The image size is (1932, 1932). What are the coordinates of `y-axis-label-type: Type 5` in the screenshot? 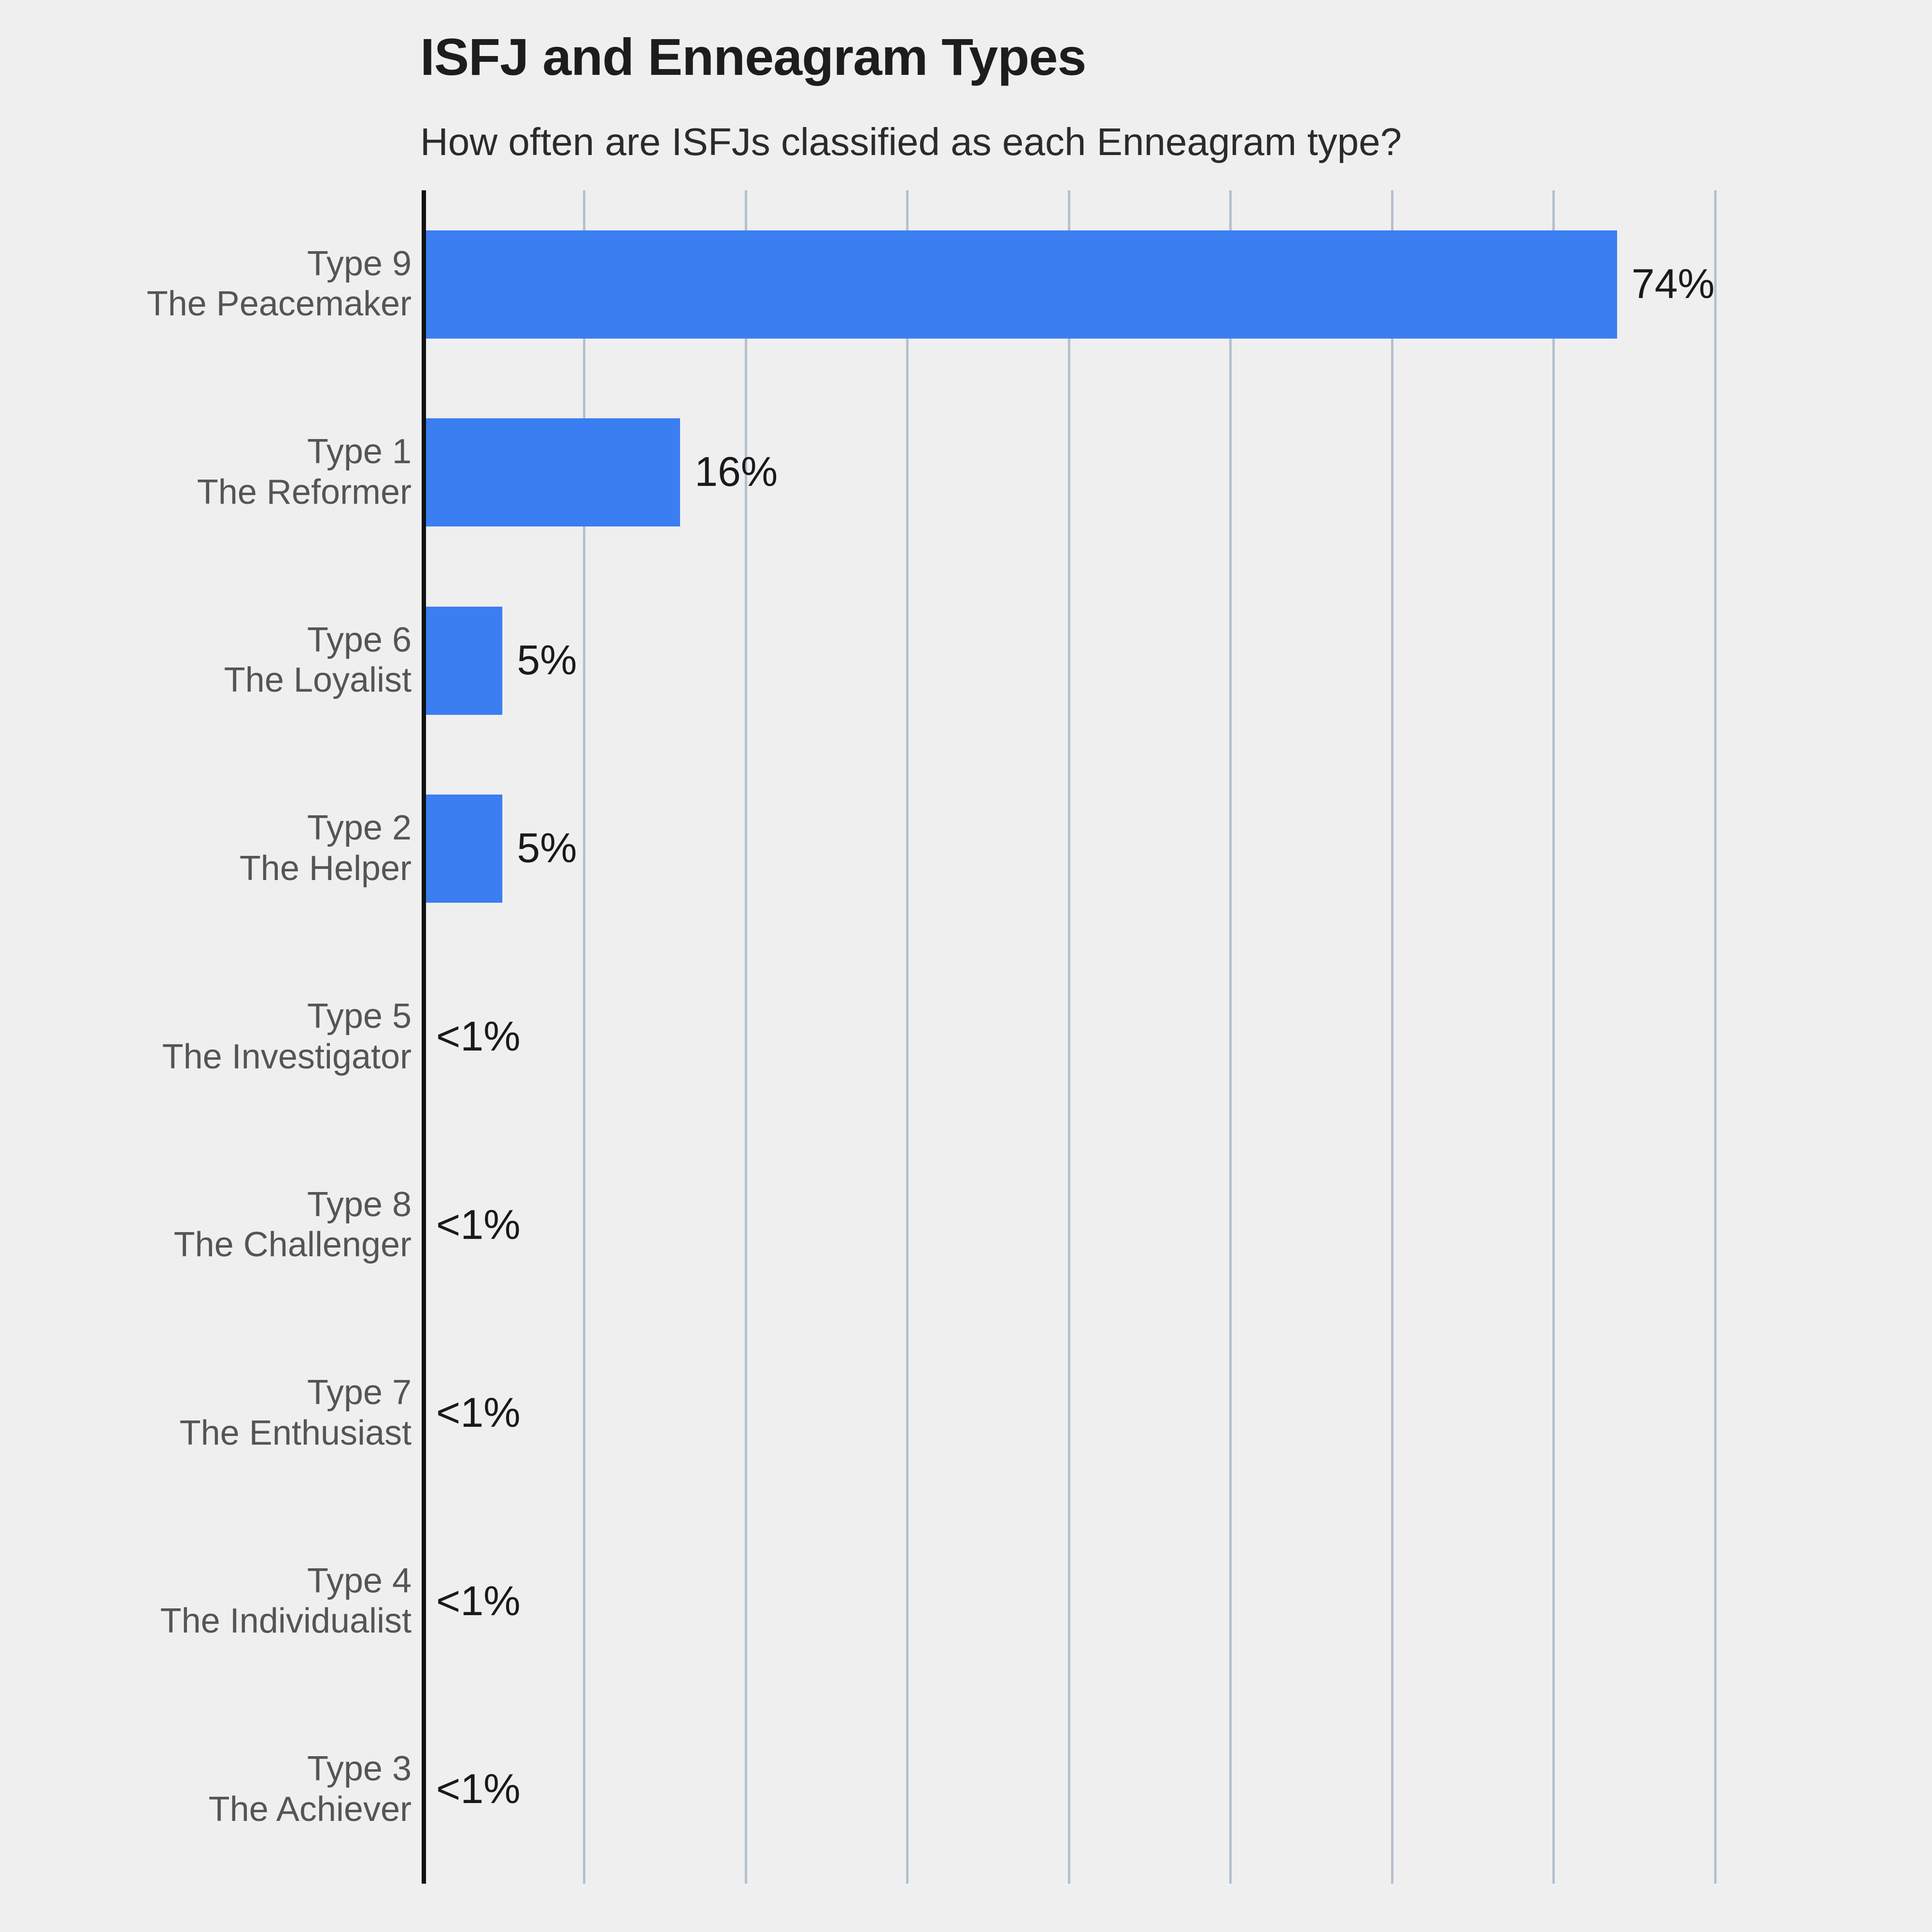 It's located at (359, 1016).